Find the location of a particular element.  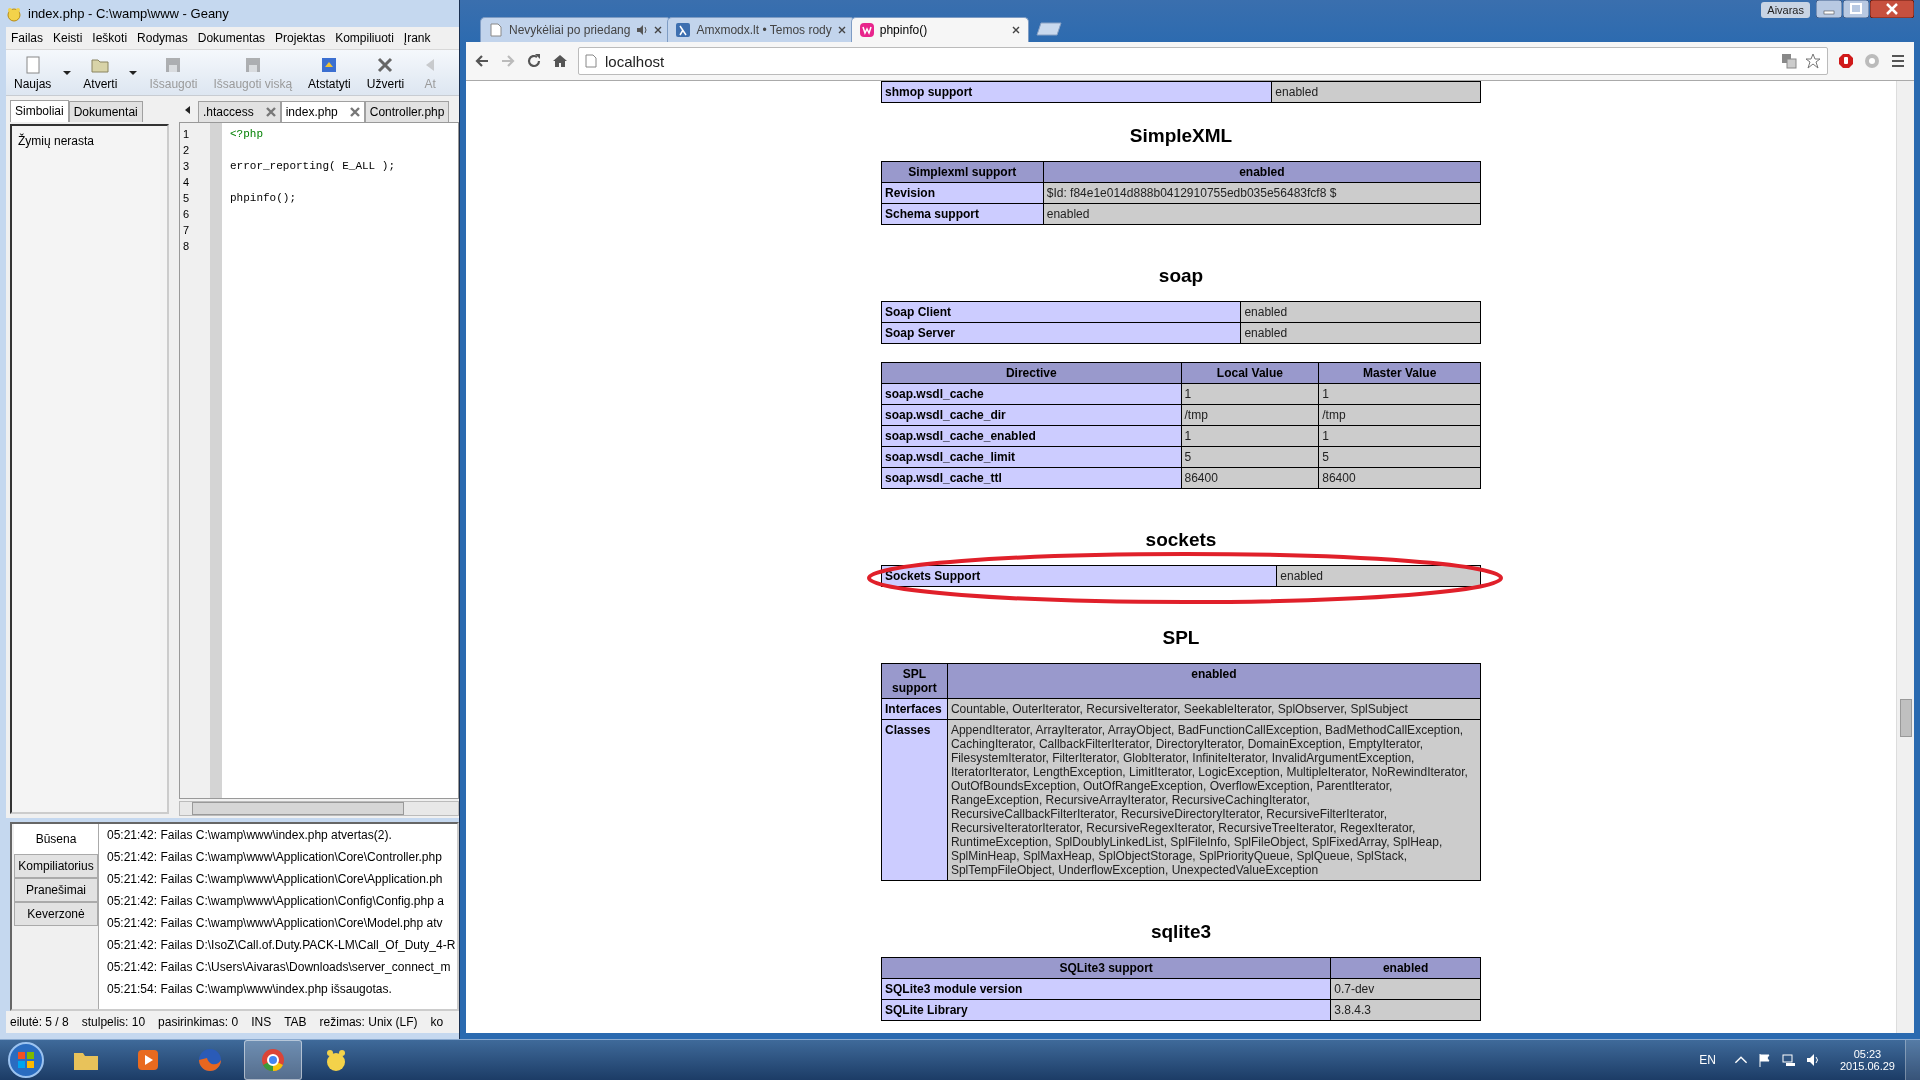

table-cell: SQLite Library is located at coordinates (1106, 1010).